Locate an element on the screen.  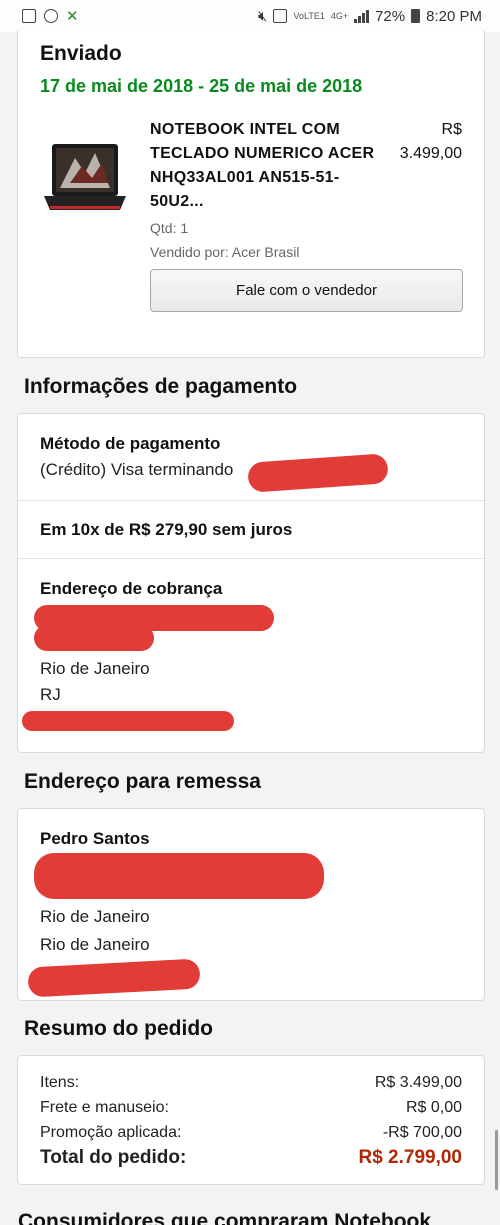
delivery-dates: 17 de mai de 2018 - 25 de mai de 2018 is located at coordinates (201, 86).